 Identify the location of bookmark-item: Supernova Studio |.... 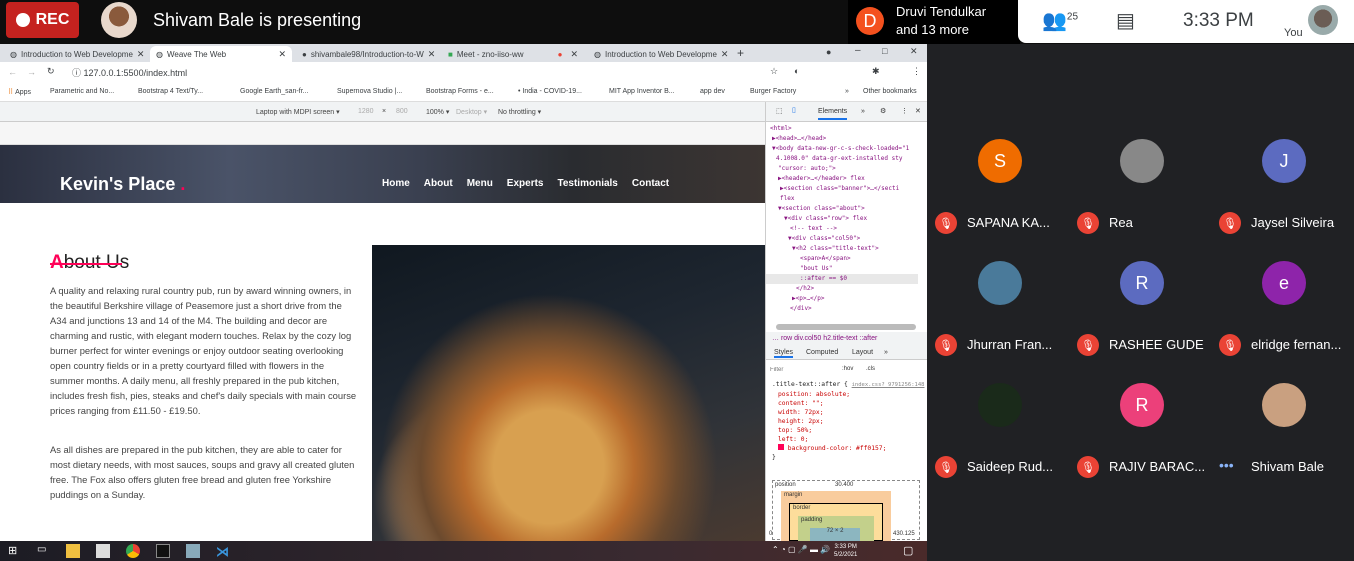
(369, 91).